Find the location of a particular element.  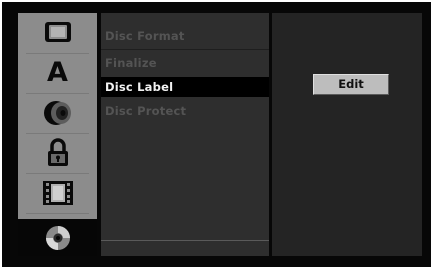

sidebar-item-recording is located at coordinates (57, 193).